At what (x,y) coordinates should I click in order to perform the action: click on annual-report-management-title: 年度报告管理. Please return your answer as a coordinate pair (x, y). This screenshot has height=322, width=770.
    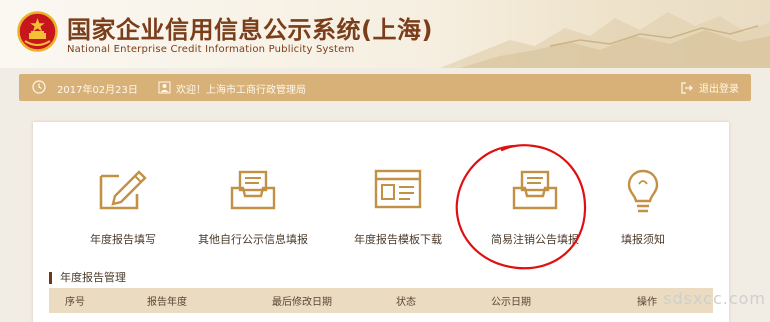
    Looking at the image, I should click on (87, 278).